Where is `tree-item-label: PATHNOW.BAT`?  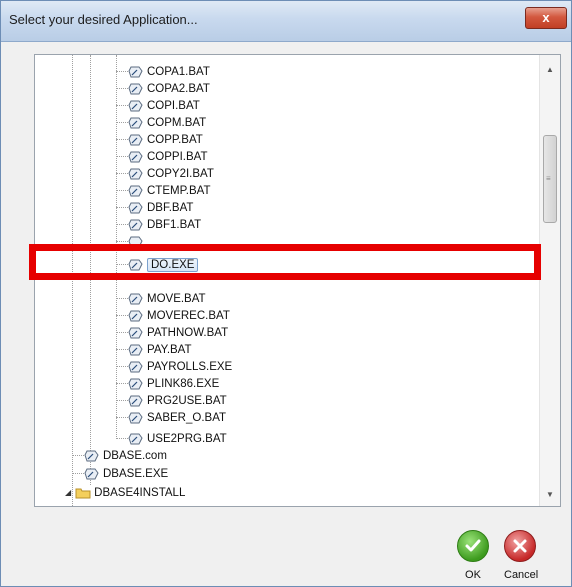 tree-item-label: PATHNOW.BAT is located at coordinates (188, 332).